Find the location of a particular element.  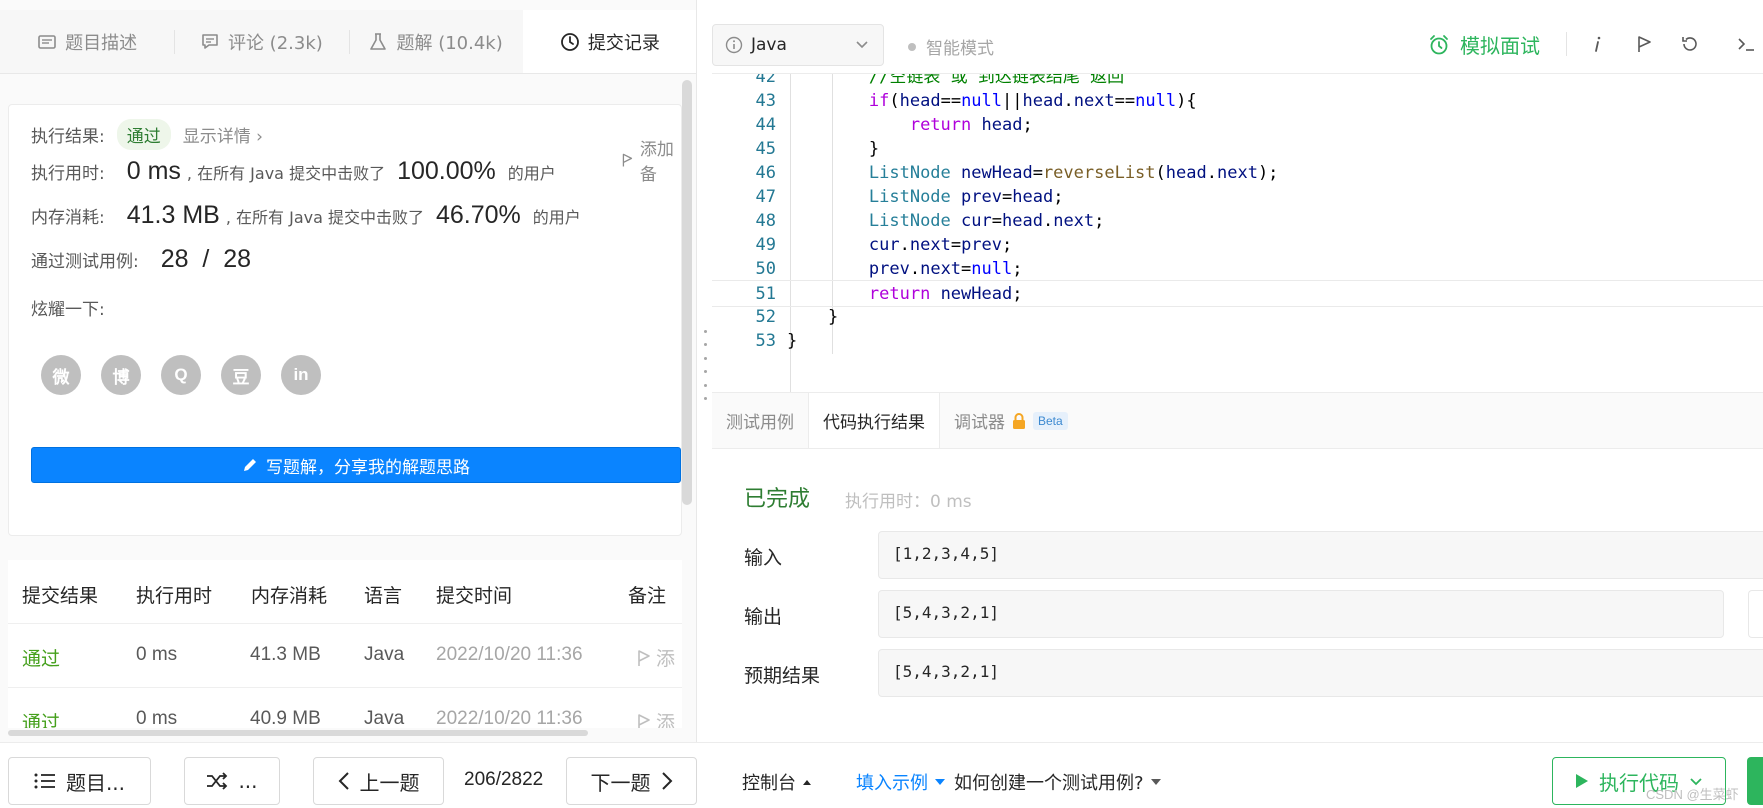

lock-icon is located at coordinates (1019, 420).